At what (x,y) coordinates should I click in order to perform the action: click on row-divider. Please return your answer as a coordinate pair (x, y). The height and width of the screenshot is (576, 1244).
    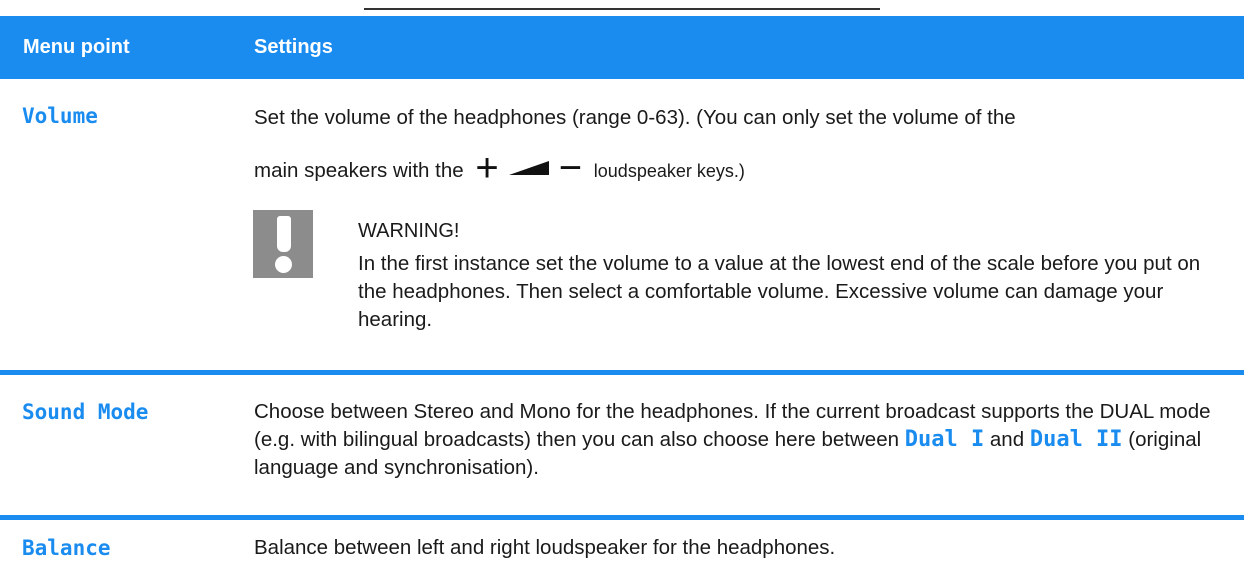
    Looking at the image, I should click on (622, 372).